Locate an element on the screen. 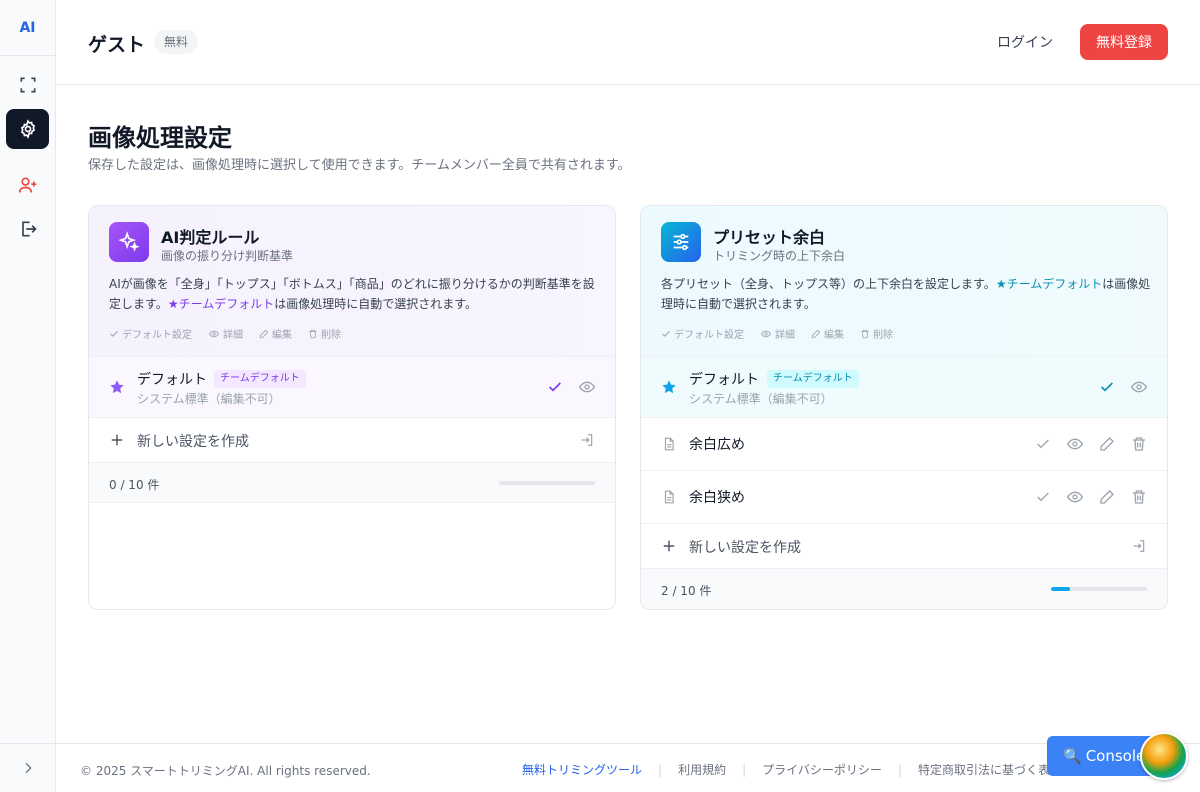 This screenshot has height=792, width=1200. logout-icon is located at coordinates (29, 229).